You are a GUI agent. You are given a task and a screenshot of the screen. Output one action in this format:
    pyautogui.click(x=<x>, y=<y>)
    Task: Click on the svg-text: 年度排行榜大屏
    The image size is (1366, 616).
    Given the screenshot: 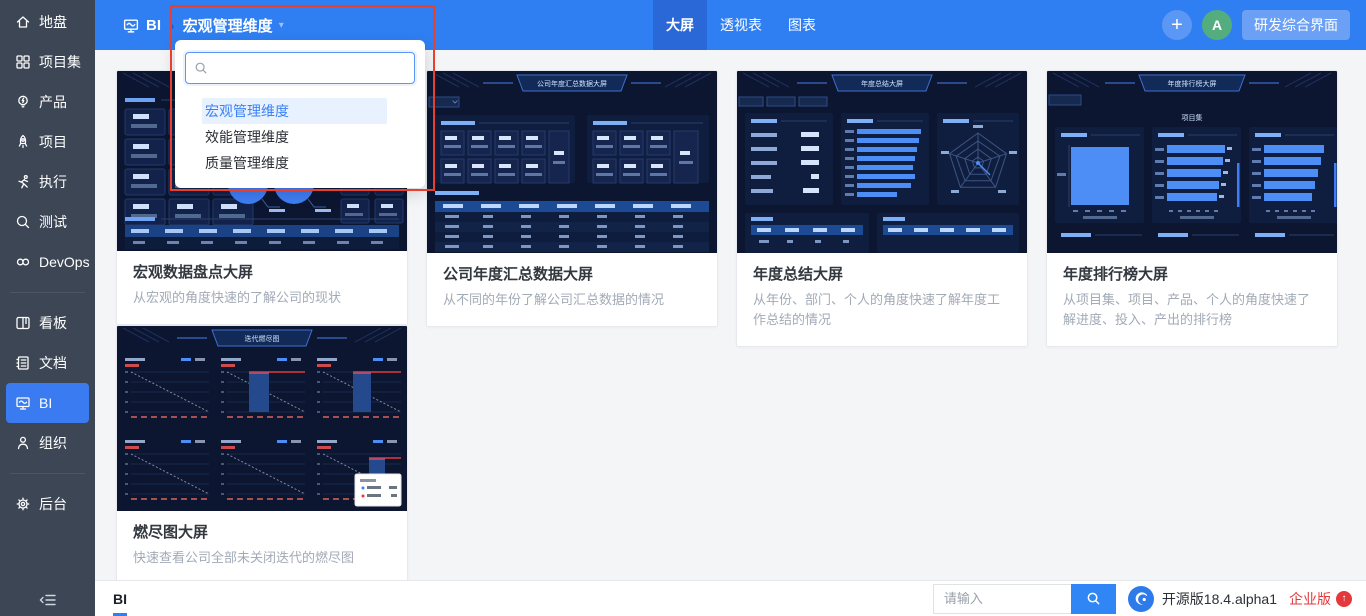 What is the action you would take?
    pyautogui.click(x=1192, y=83)
    